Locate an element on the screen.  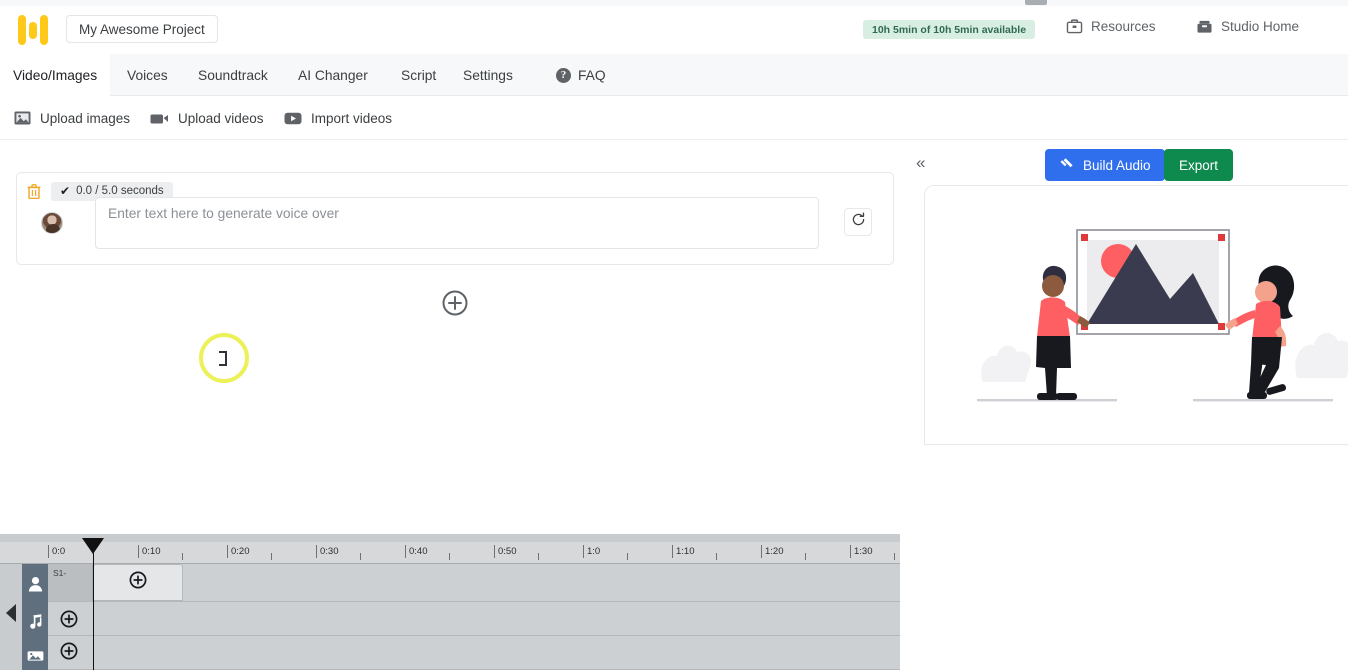
quota-badge: 10h 5min of 10h 5min available is located at coordinates (949, 29).